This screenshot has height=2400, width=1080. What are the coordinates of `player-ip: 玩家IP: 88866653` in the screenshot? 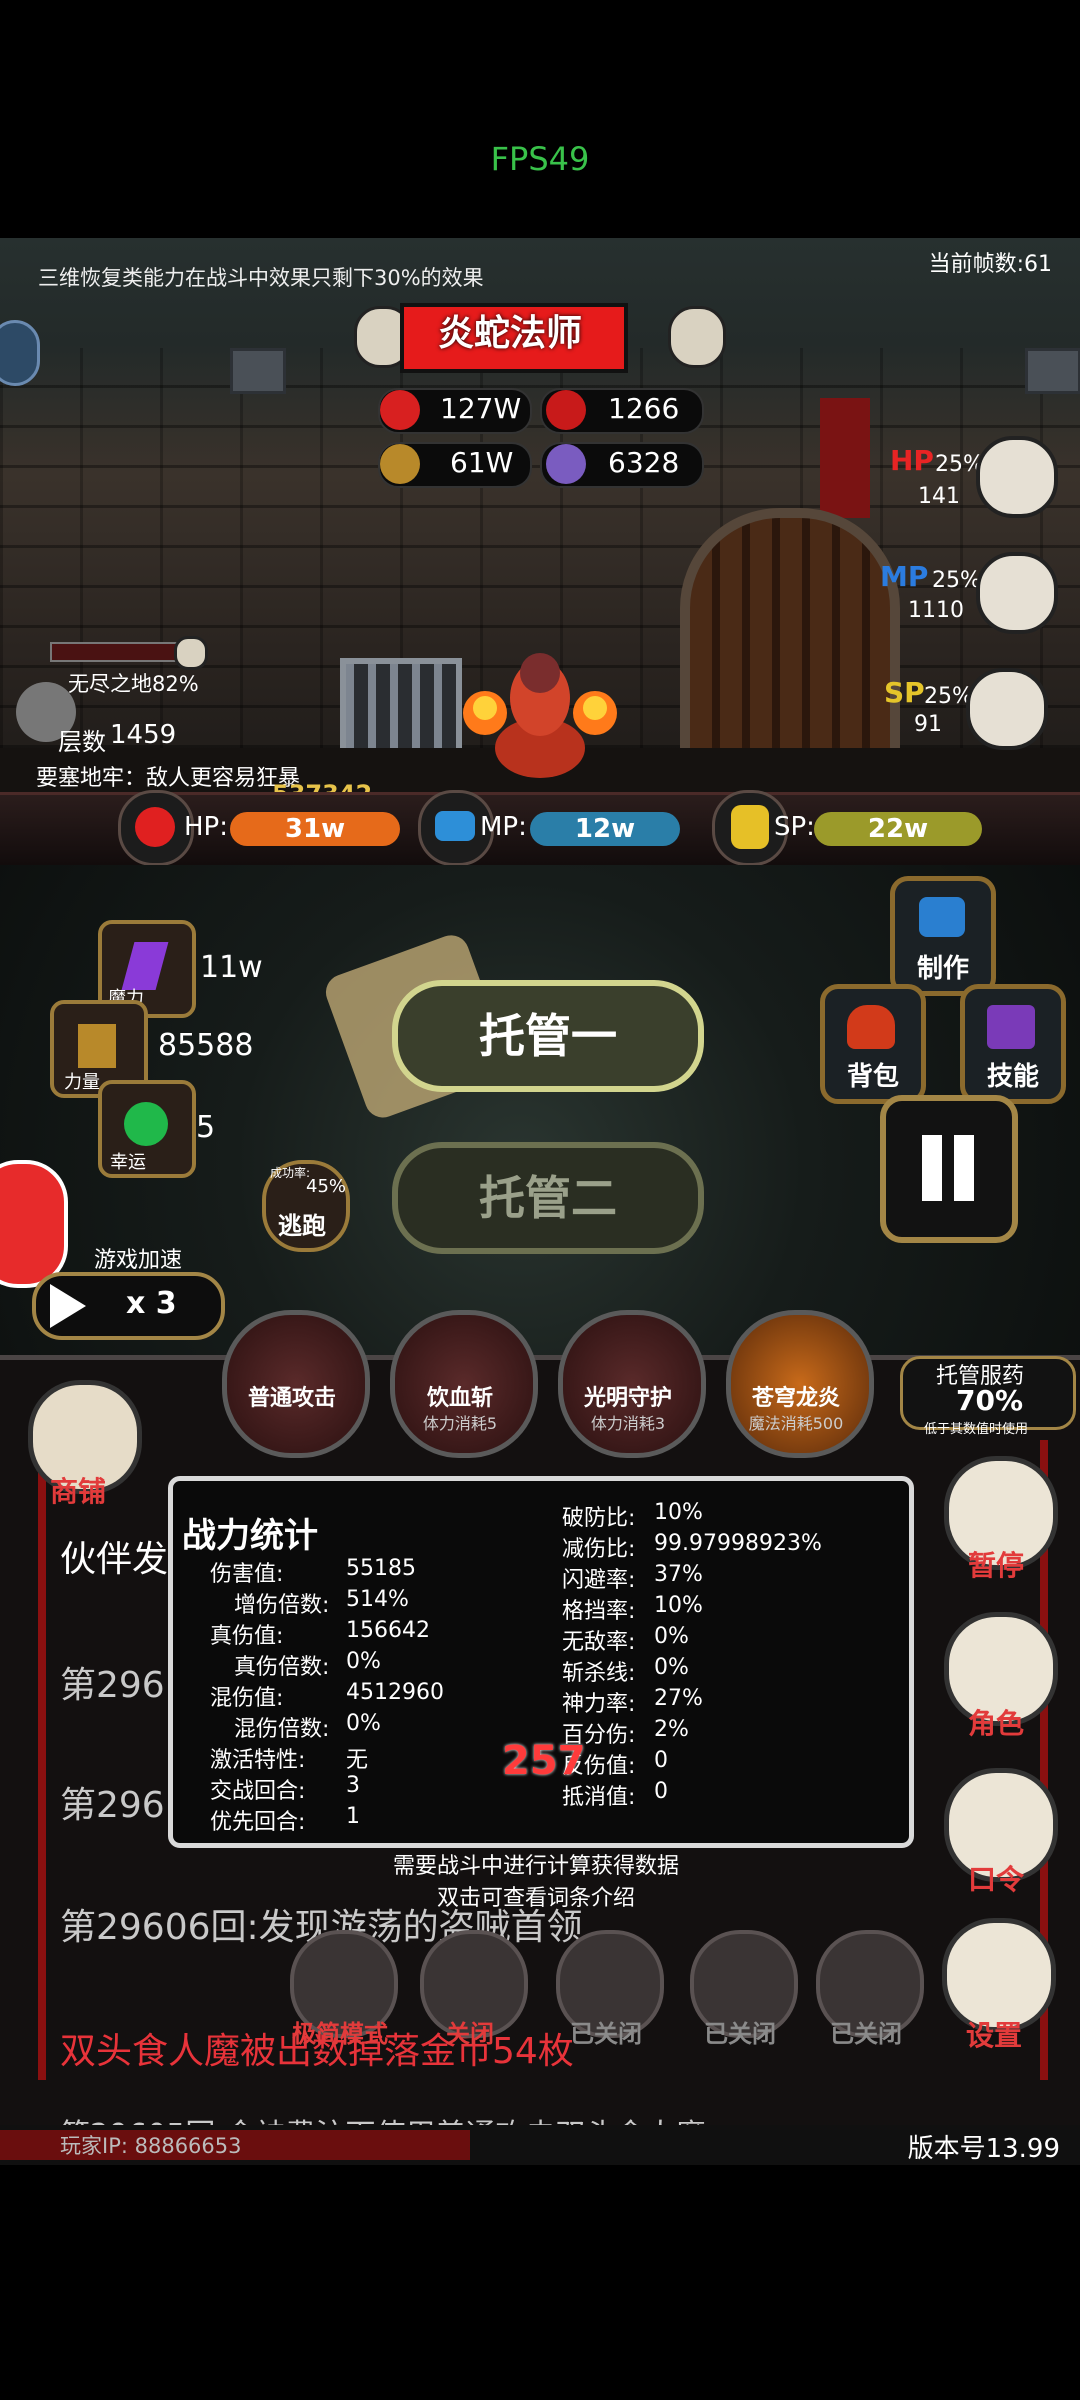 It's located at (151, 2146).